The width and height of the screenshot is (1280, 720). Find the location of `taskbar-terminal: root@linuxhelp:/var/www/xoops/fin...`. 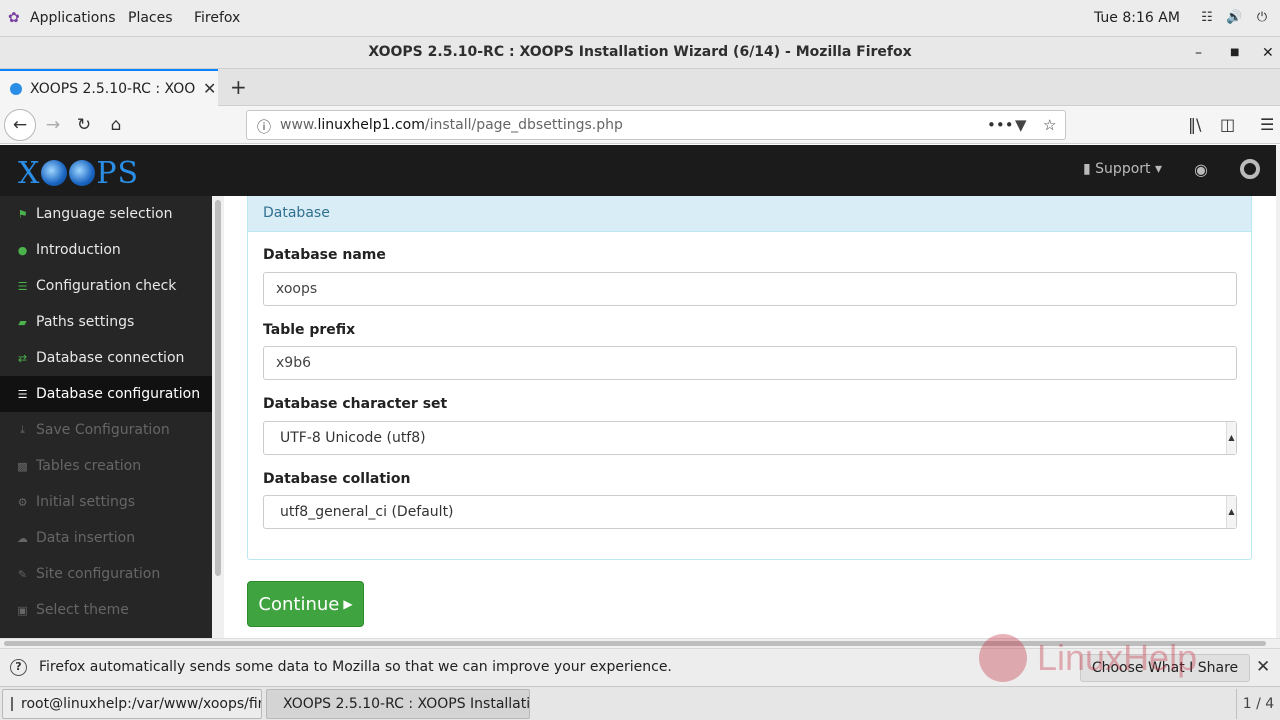

taskbar-terminal: root@linuxhelp:/var/www/xoops/fin... is located at coordinates (132, 704).